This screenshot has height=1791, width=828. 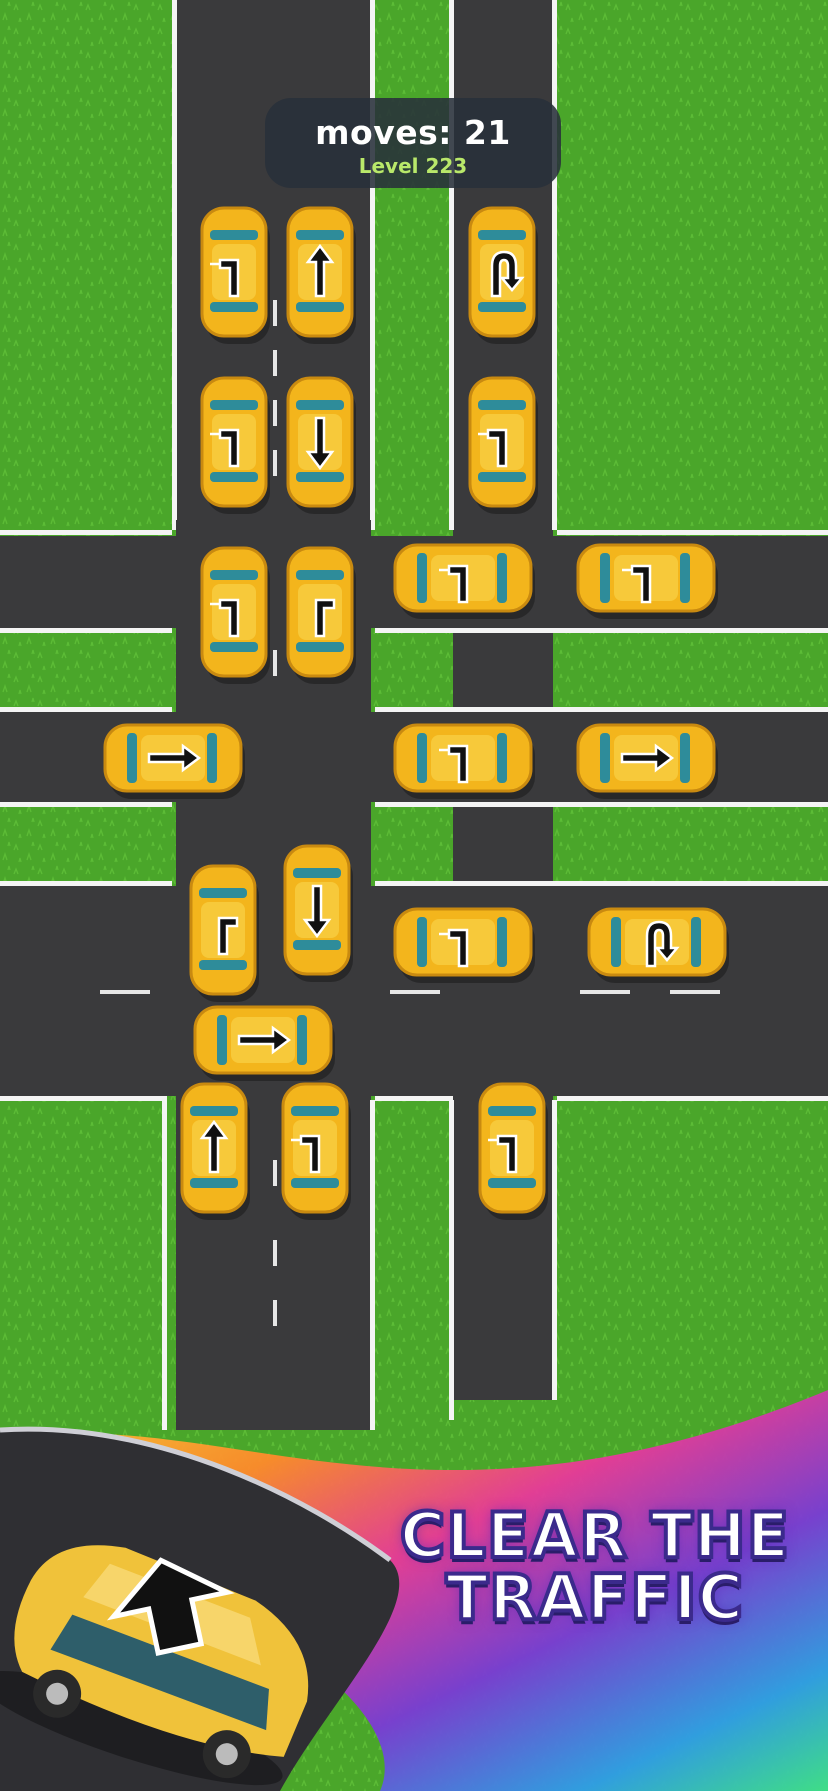 What do you see at coordinates (487, 132) in the screenshot?
I see `moves-value: 21` at bounding box center [487, 132].